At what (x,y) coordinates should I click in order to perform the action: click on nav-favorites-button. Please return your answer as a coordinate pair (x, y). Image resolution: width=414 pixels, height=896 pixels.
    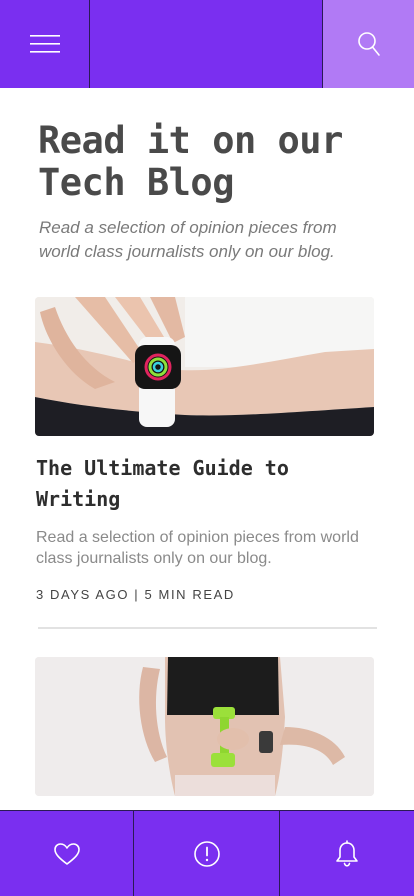
    Looking at the image, I should click on (67, 853).